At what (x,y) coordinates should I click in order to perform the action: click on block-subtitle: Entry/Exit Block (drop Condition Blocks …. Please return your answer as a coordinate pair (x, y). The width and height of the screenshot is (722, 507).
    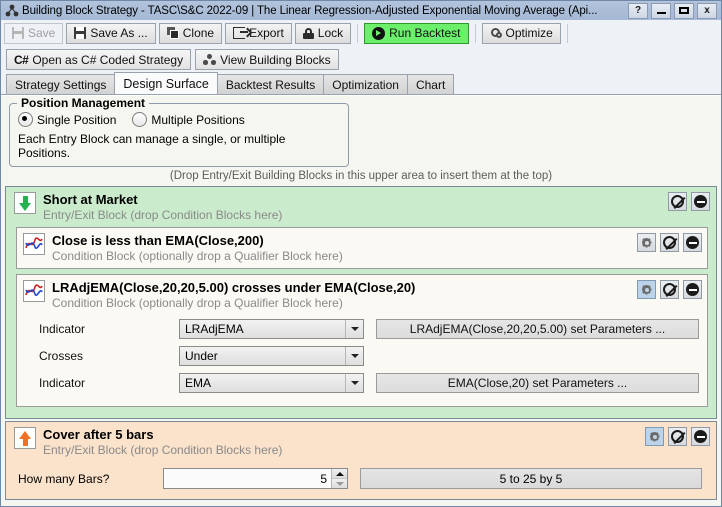
    Looking at the image, I should click on (163, 450).